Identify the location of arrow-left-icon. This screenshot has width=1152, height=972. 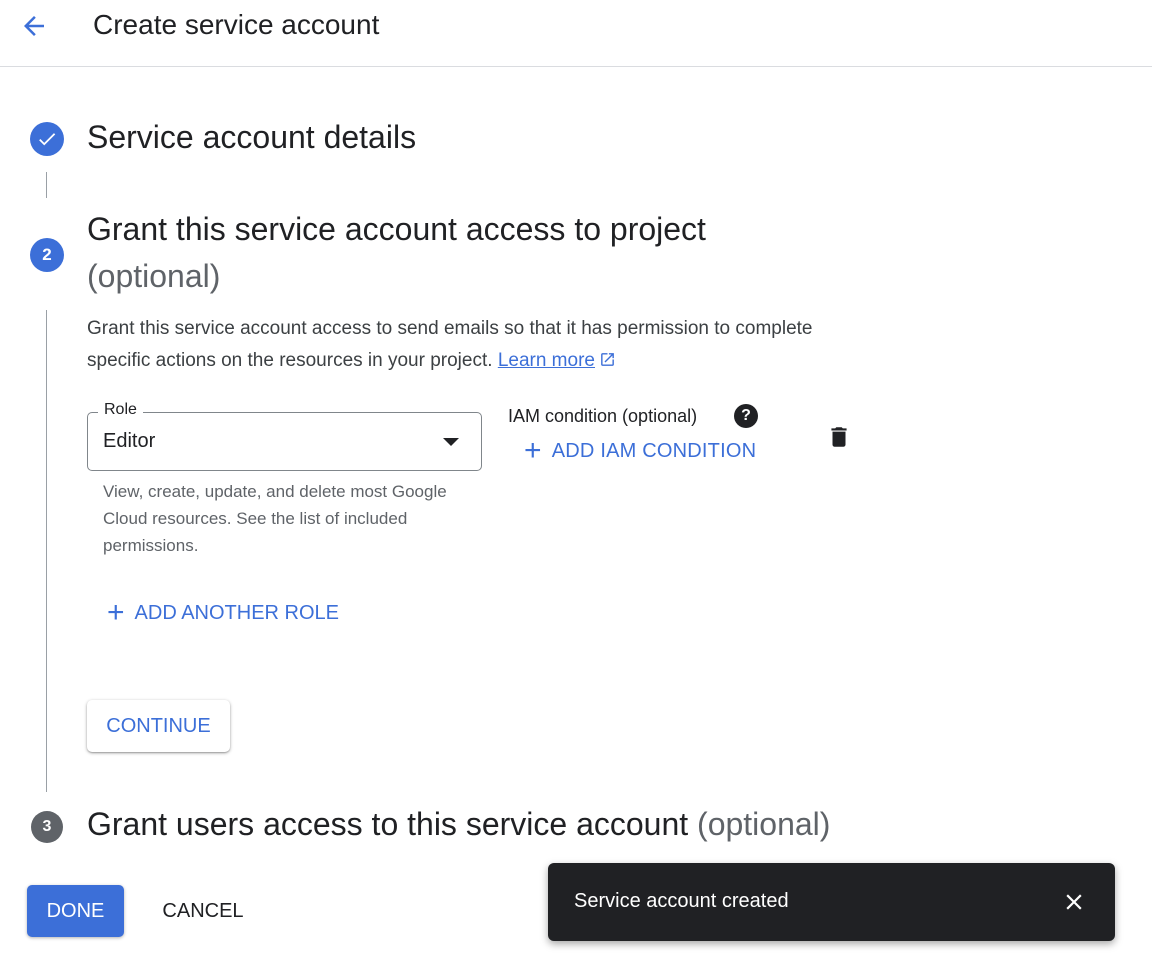
(34, 26).